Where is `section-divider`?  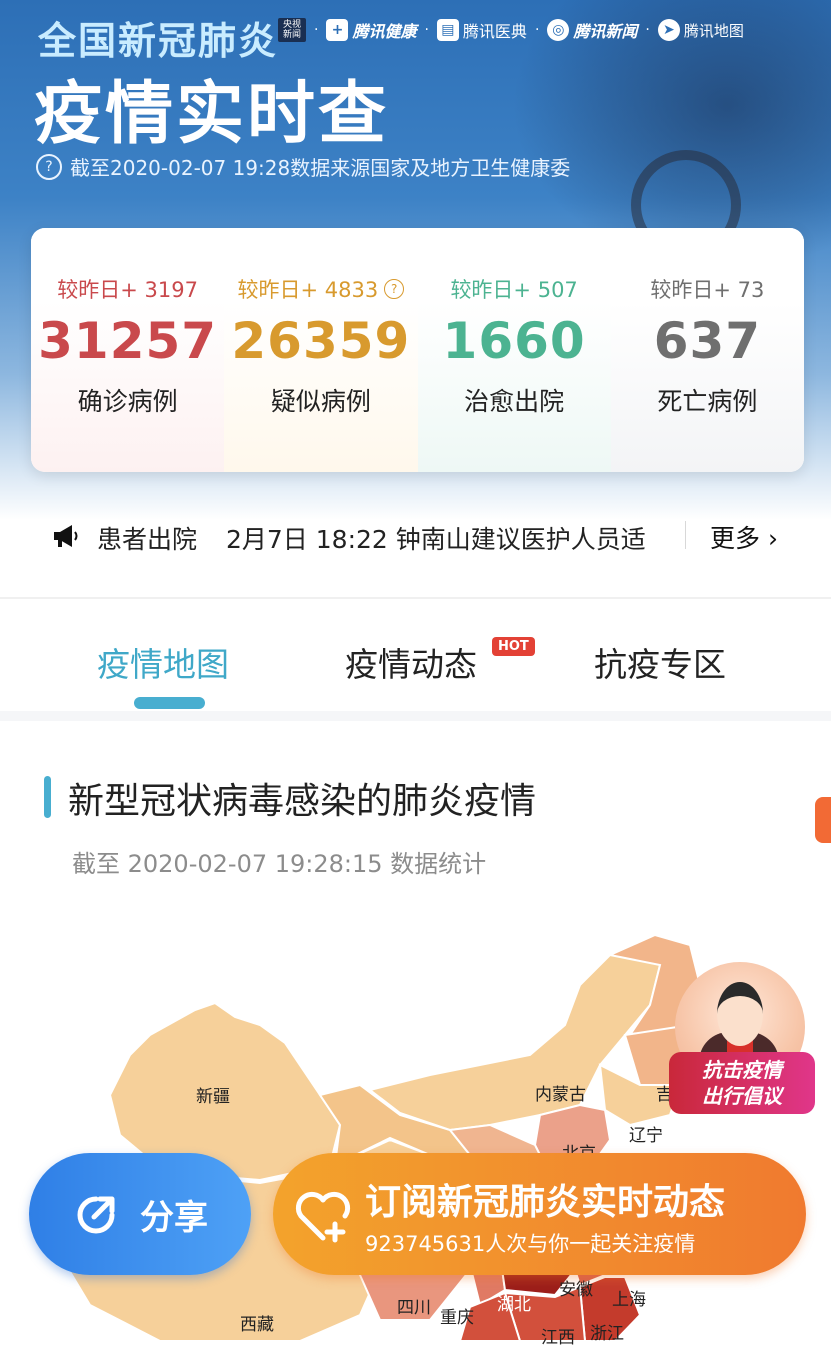 section-divider is located at coordinates (415, 598).